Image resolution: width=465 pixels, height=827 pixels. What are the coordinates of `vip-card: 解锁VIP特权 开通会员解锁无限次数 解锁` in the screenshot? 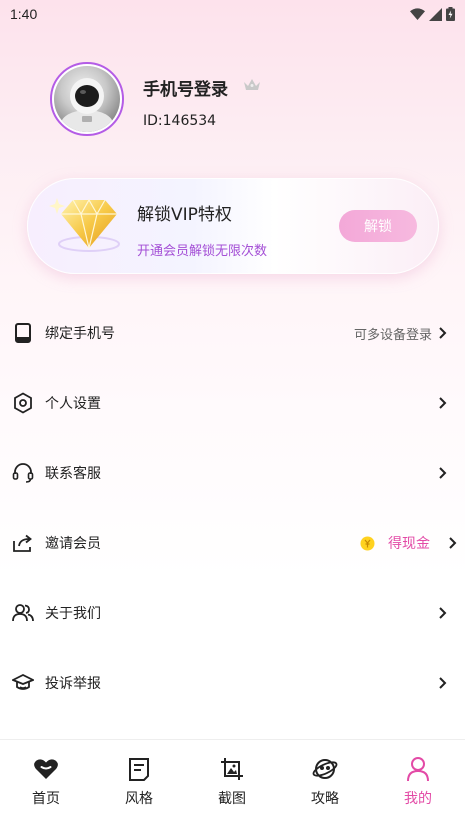 It's located at (233, 226).